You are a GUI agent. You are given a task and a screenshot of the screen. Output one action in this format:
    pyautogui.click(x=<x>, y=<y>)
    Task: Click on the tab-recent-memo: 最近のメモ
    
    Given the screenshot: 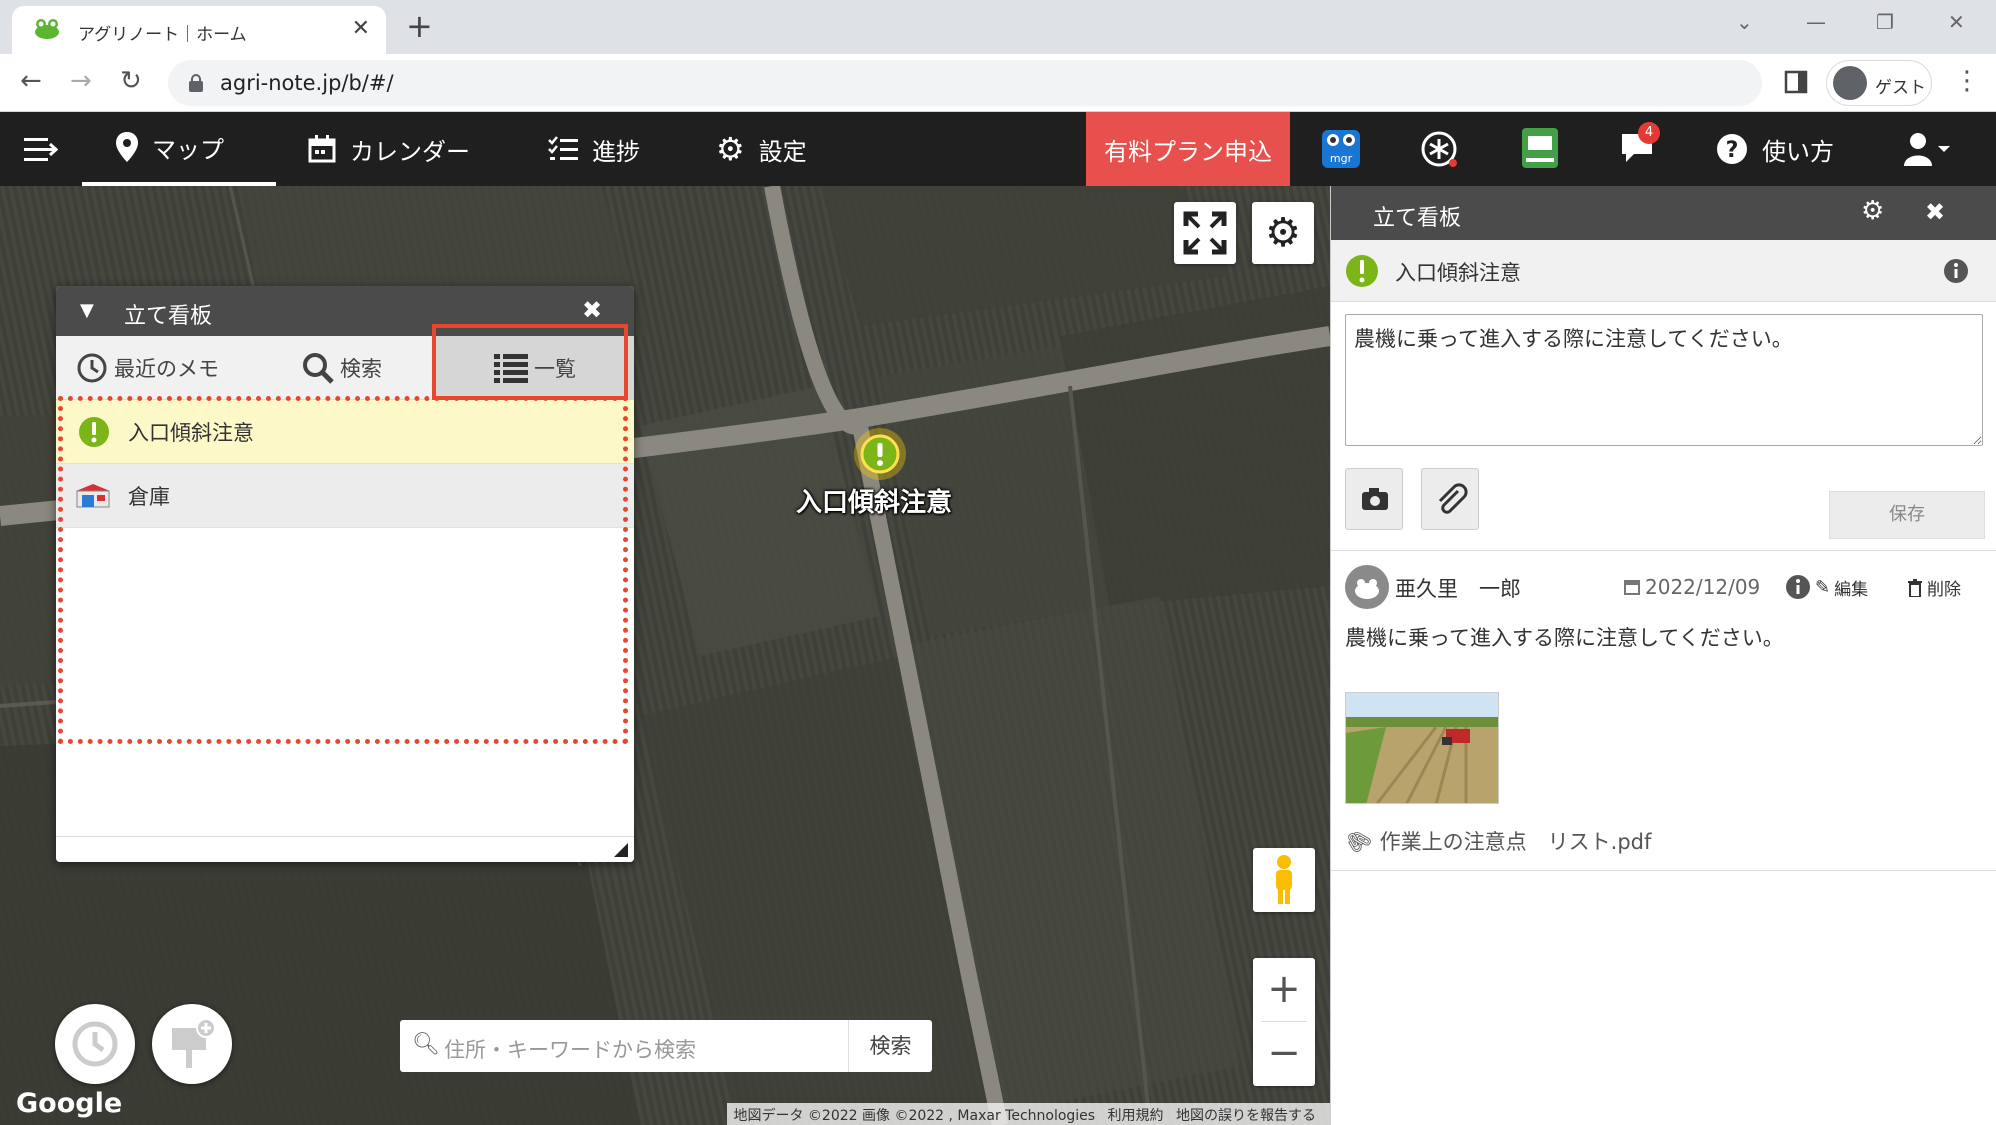 What is the action you would take?
    pyautogui.click(x=147, y=368)
    